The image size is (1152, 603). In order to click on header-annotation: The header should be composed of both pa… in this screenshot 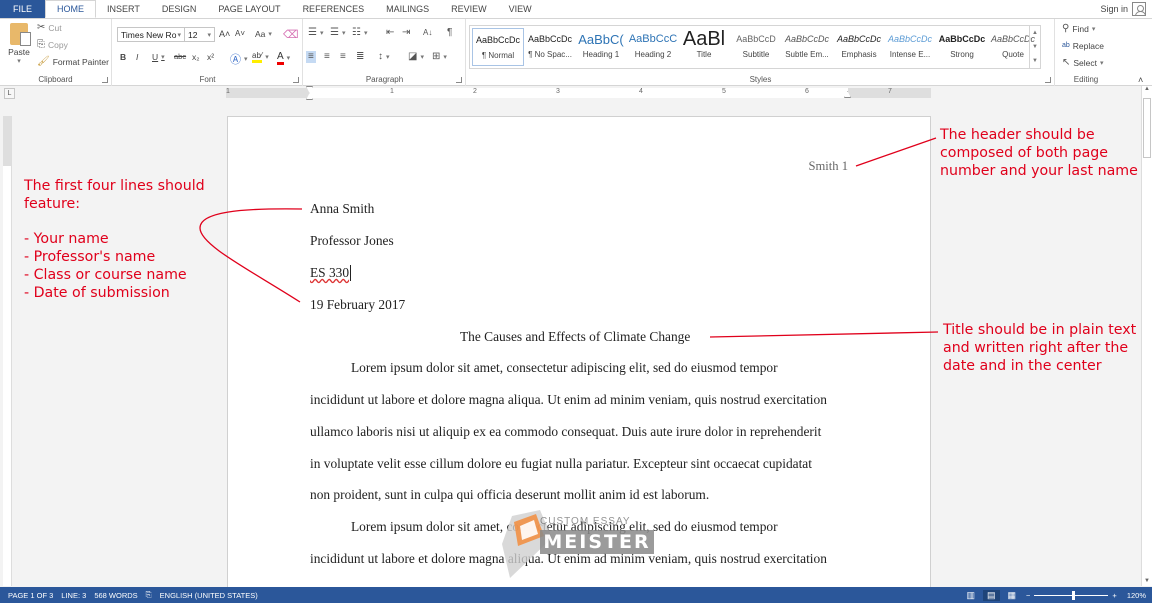, I will do `click(1039, 153)`.